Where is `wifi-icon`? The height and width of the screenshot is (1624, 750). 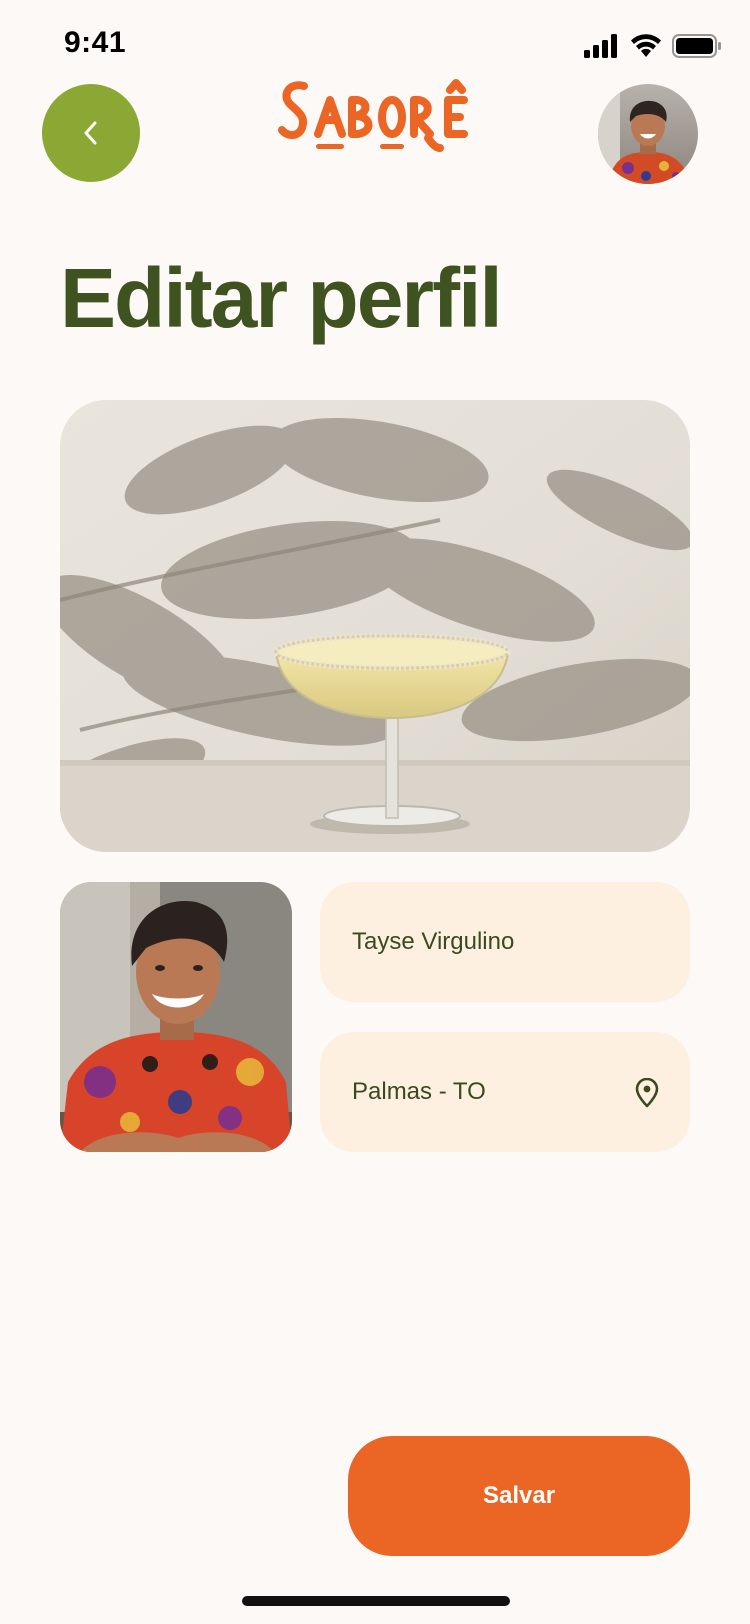
wifi-icon is located at coordinates (646, 45).